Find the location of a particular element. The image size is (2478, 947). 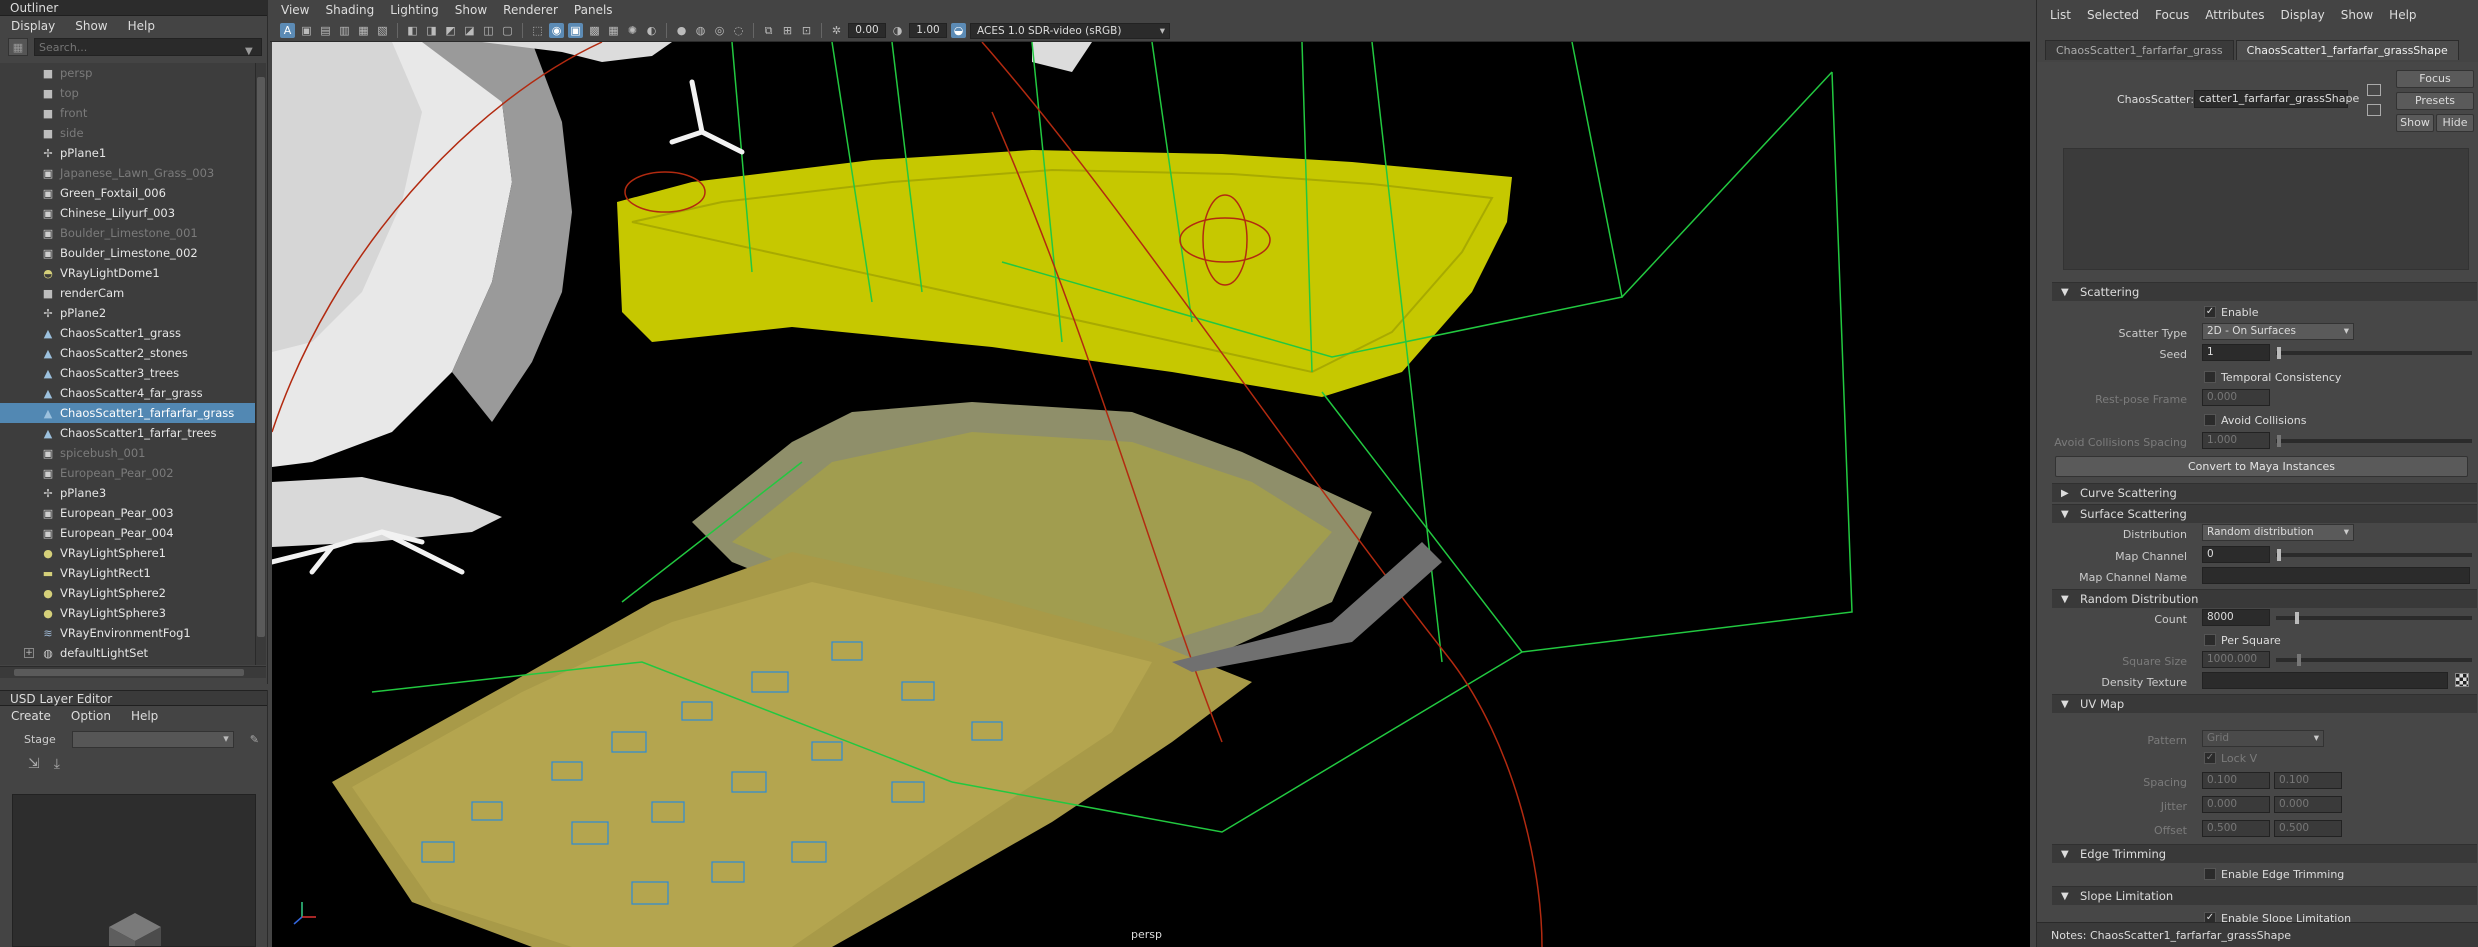

tab-transform: ChaosScatter1_farfarfar_grass is located at coordinates (2139, 50).